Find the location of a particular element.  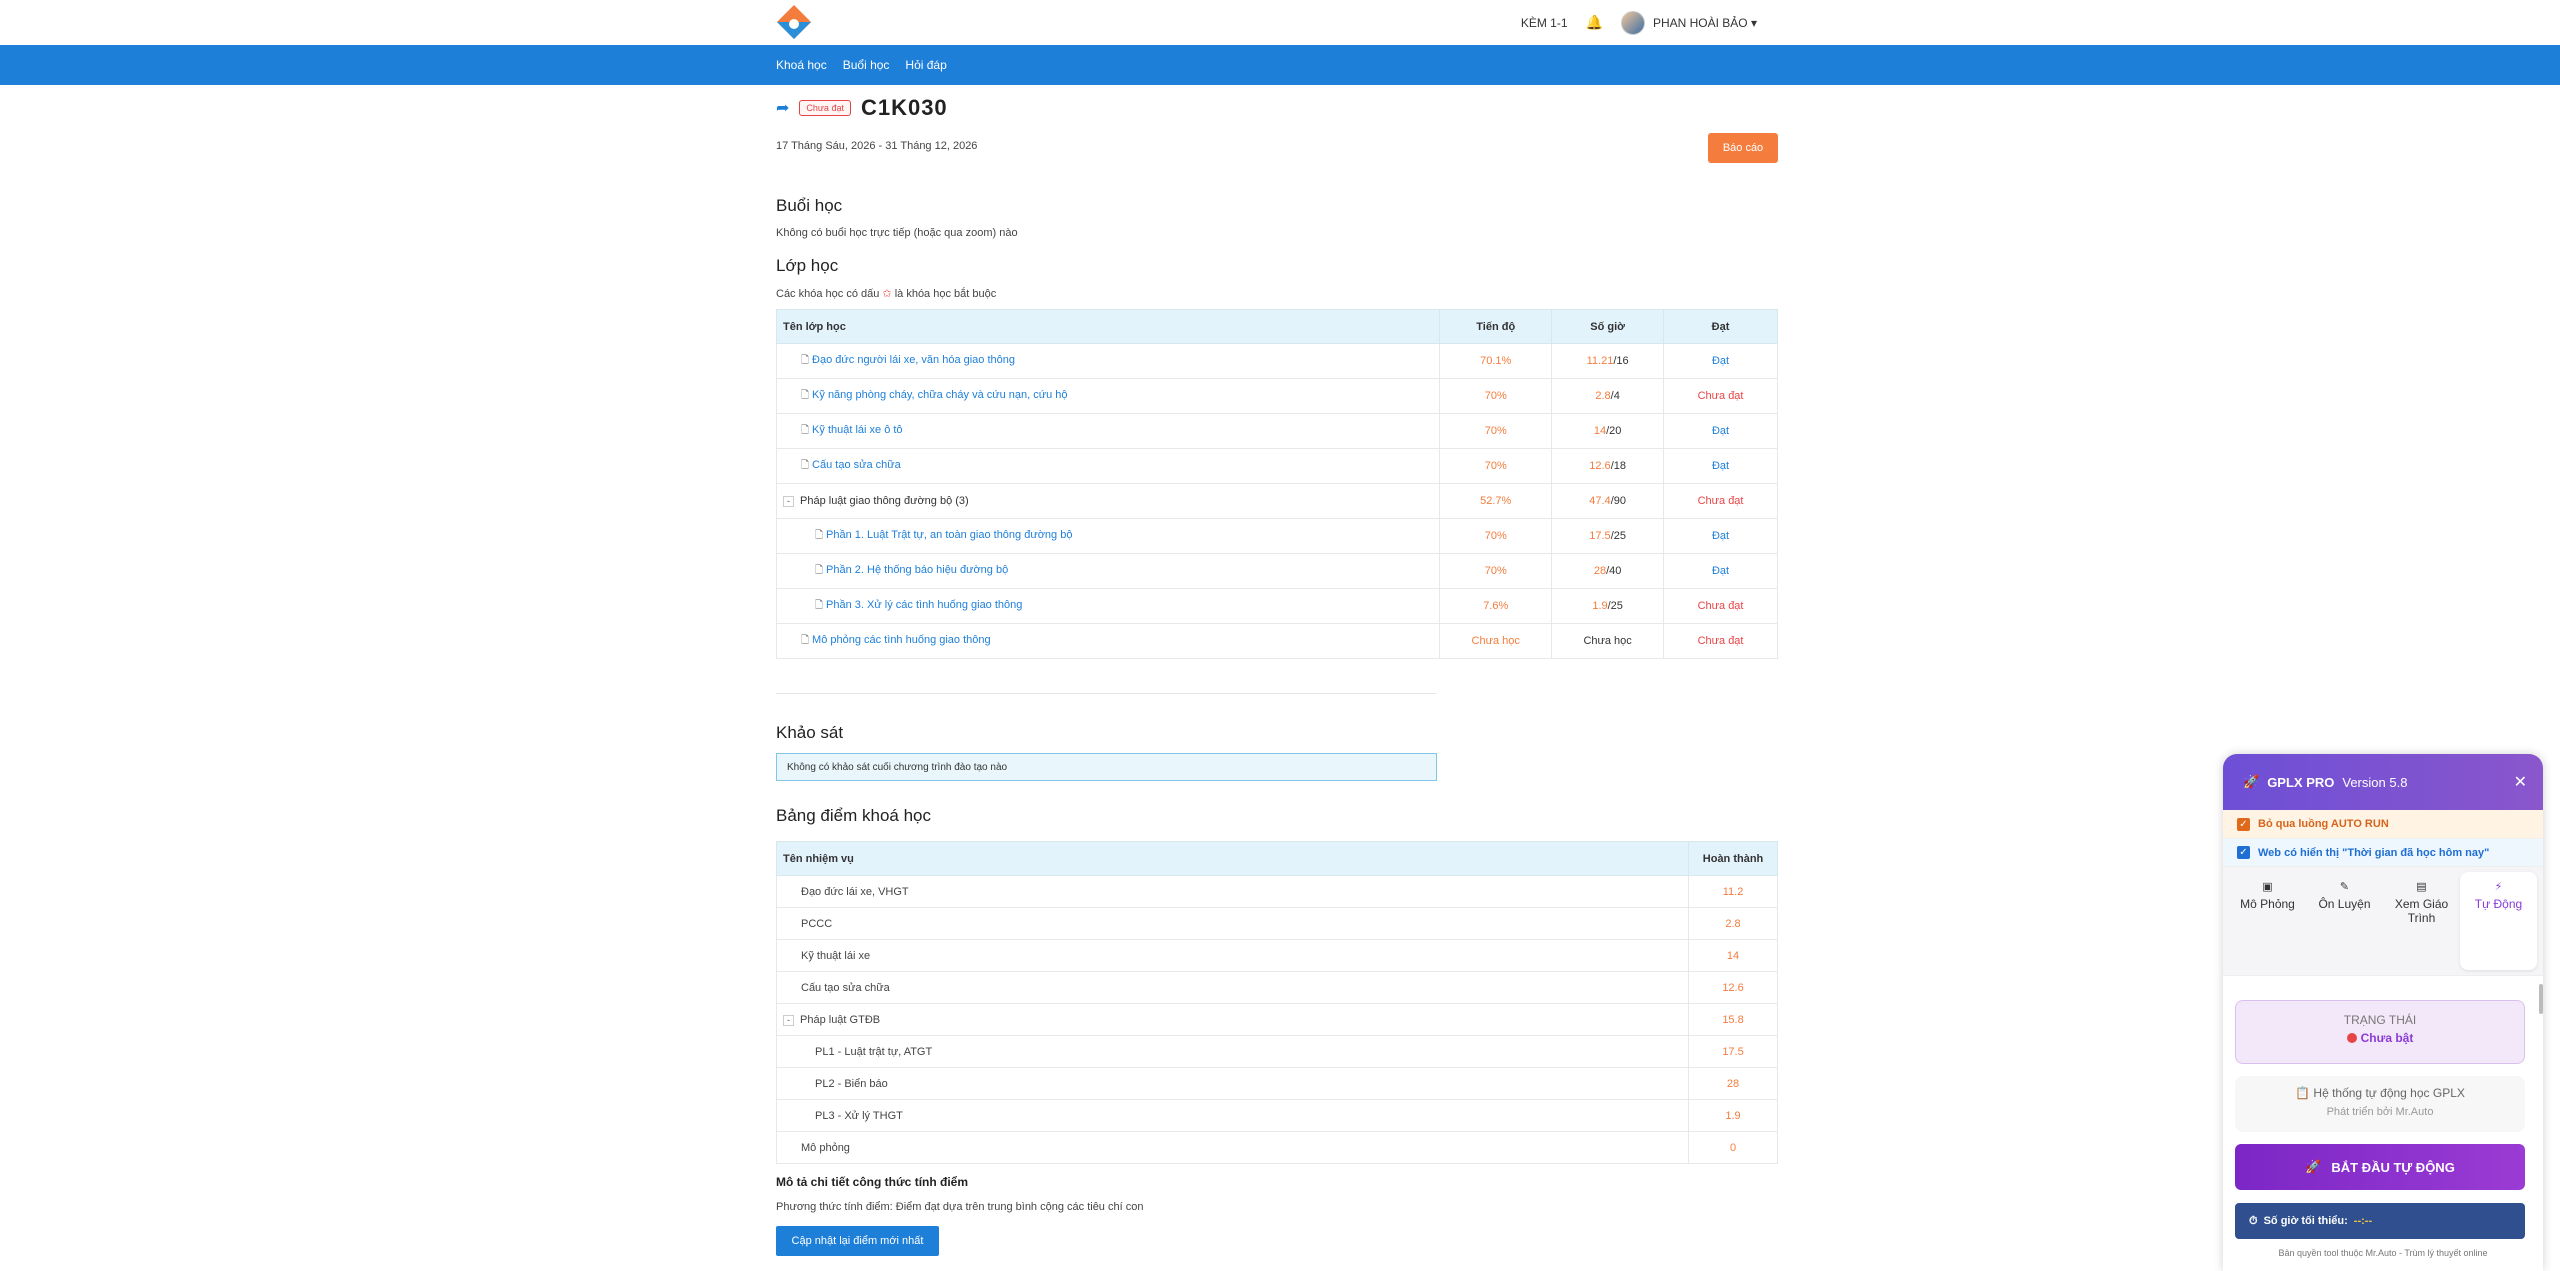

progress-value: 7.6% is located at coordinates (1496, 606).